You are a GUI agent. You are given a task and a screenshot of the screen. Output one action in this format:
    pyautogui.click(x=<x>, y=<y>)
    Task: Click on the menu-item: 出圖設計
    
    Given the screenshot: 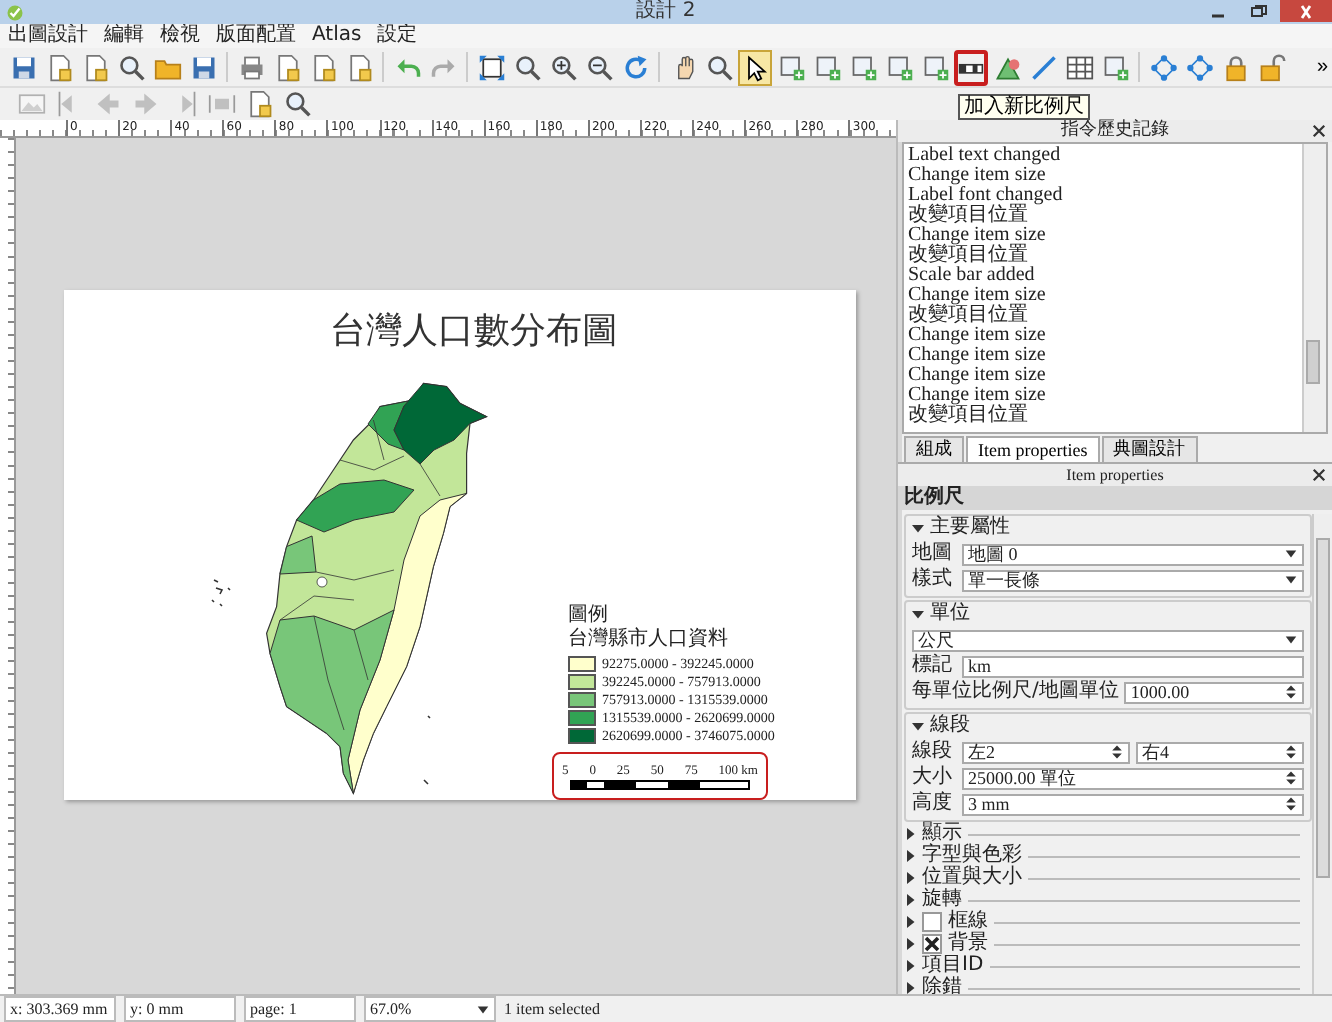 What is the action you would take?
    pyautogui.click(x=48, y=36)
    